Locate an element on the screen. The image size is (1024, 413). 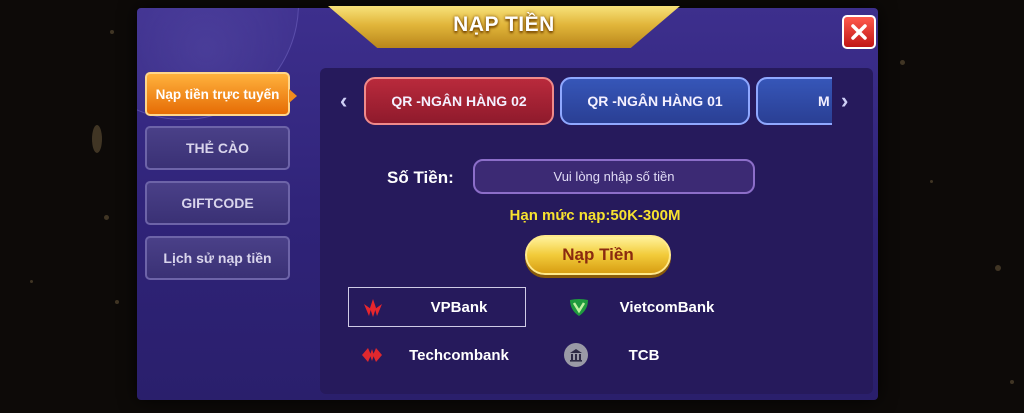
tab-next-arrow-icon: › is located at coordinates (844, 101).